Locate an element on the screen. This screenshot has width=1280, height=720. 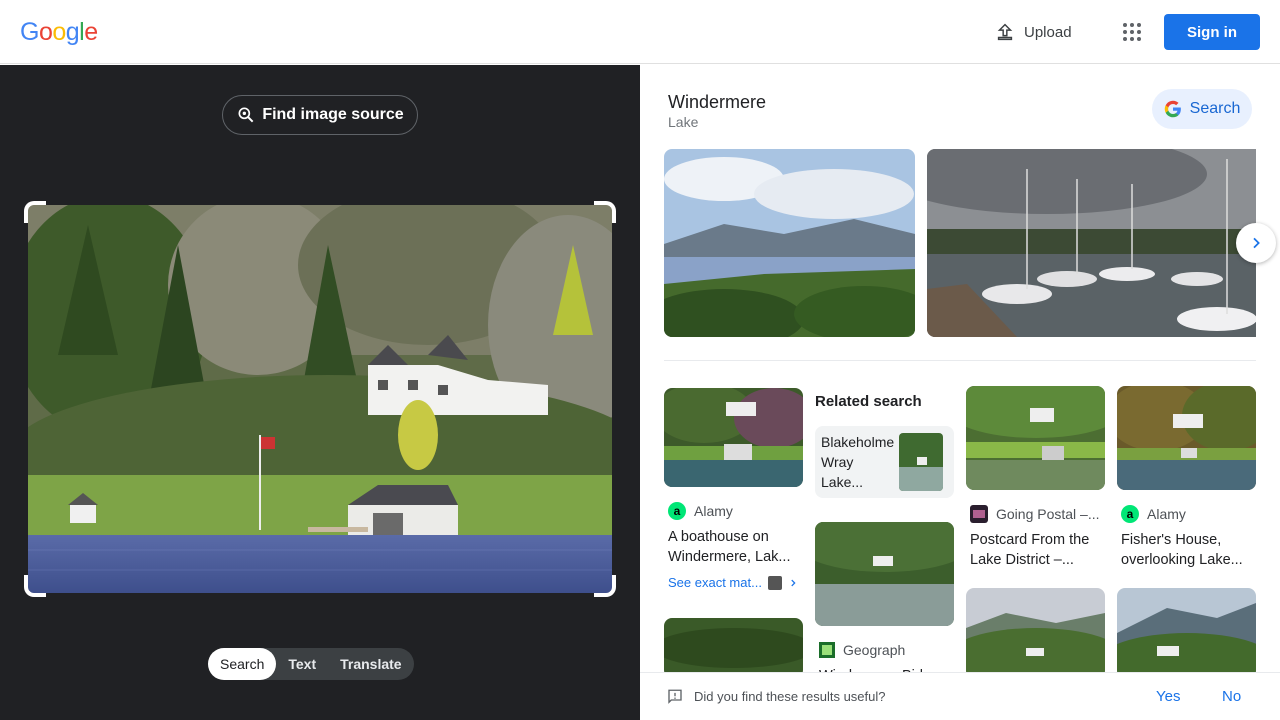
section-divider is located at coordinates (960, 360).